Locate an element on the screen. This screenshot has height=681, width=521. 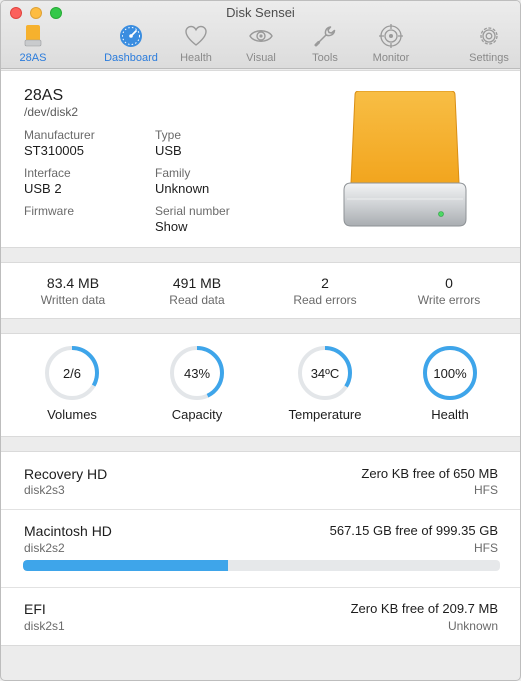
interface-field: Interface USB 2 is located at coordinates (47, 181).